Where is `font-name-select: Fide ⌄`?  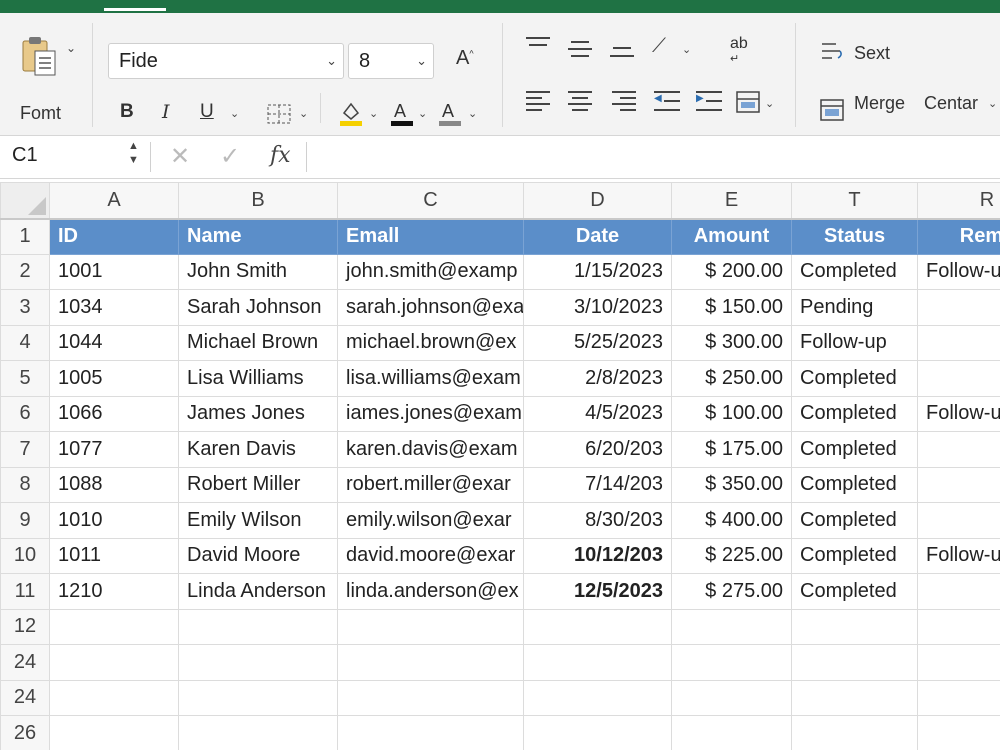 font-name-select: Fide ⌄ is located at coordinates (226, 61).